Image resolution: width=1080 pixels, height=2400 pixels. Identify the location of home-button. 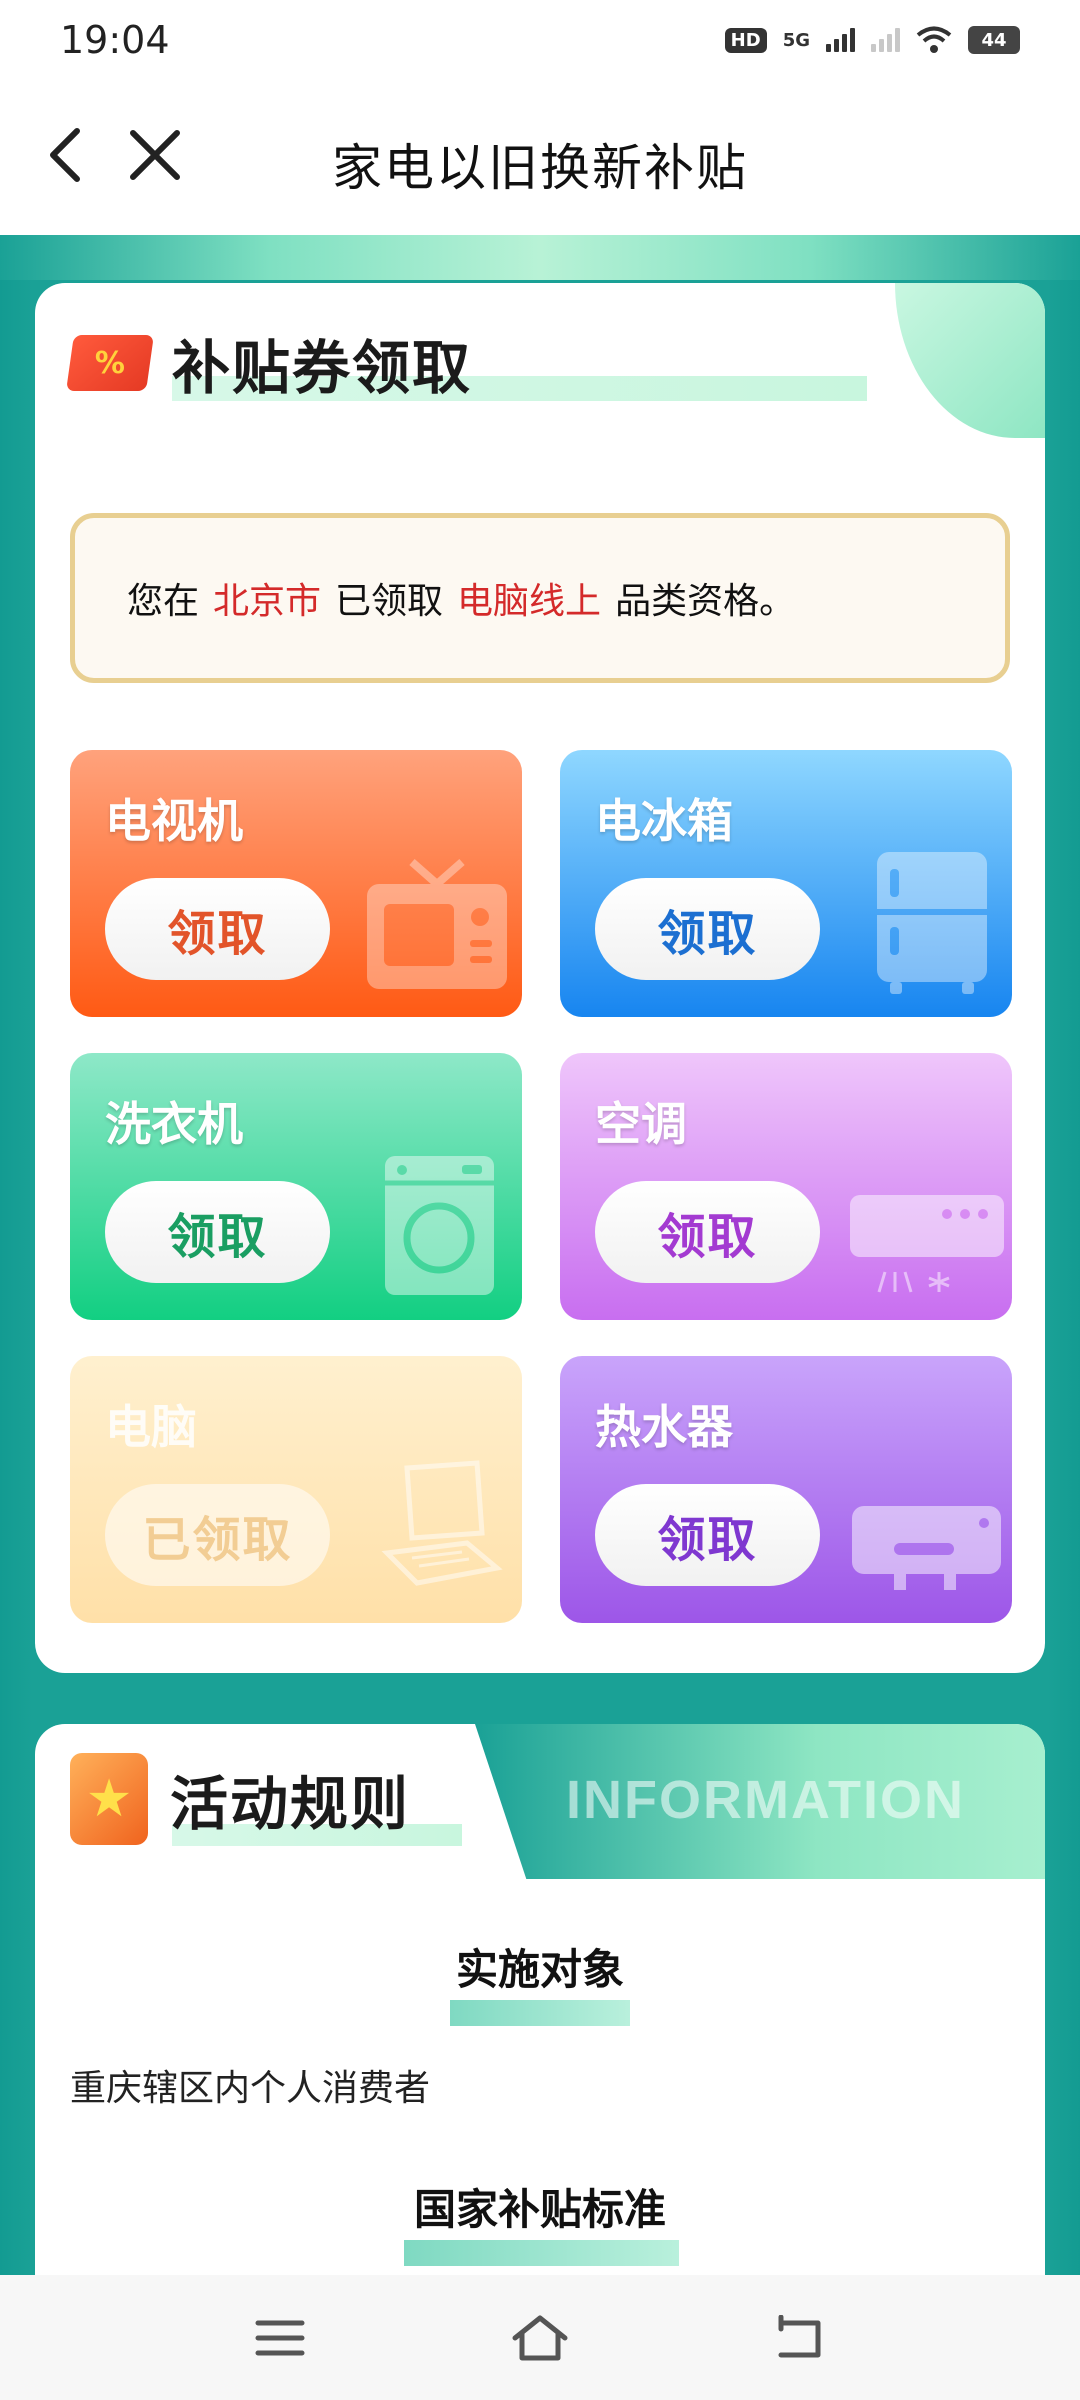
(540, 2338).